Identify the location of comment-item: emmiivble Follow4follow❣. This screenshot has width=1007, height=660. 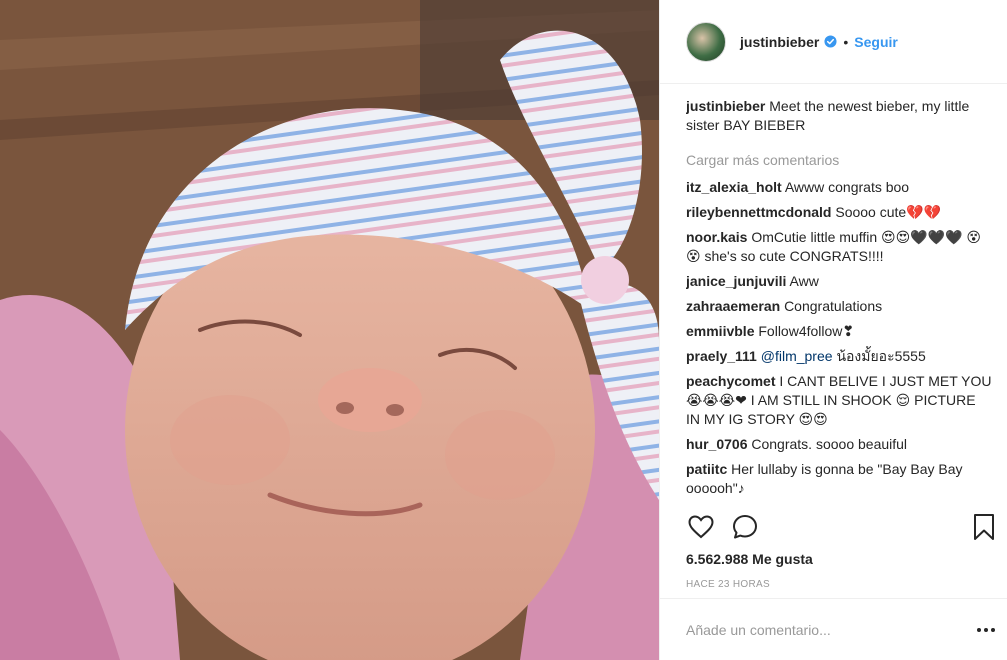
(839, 331).